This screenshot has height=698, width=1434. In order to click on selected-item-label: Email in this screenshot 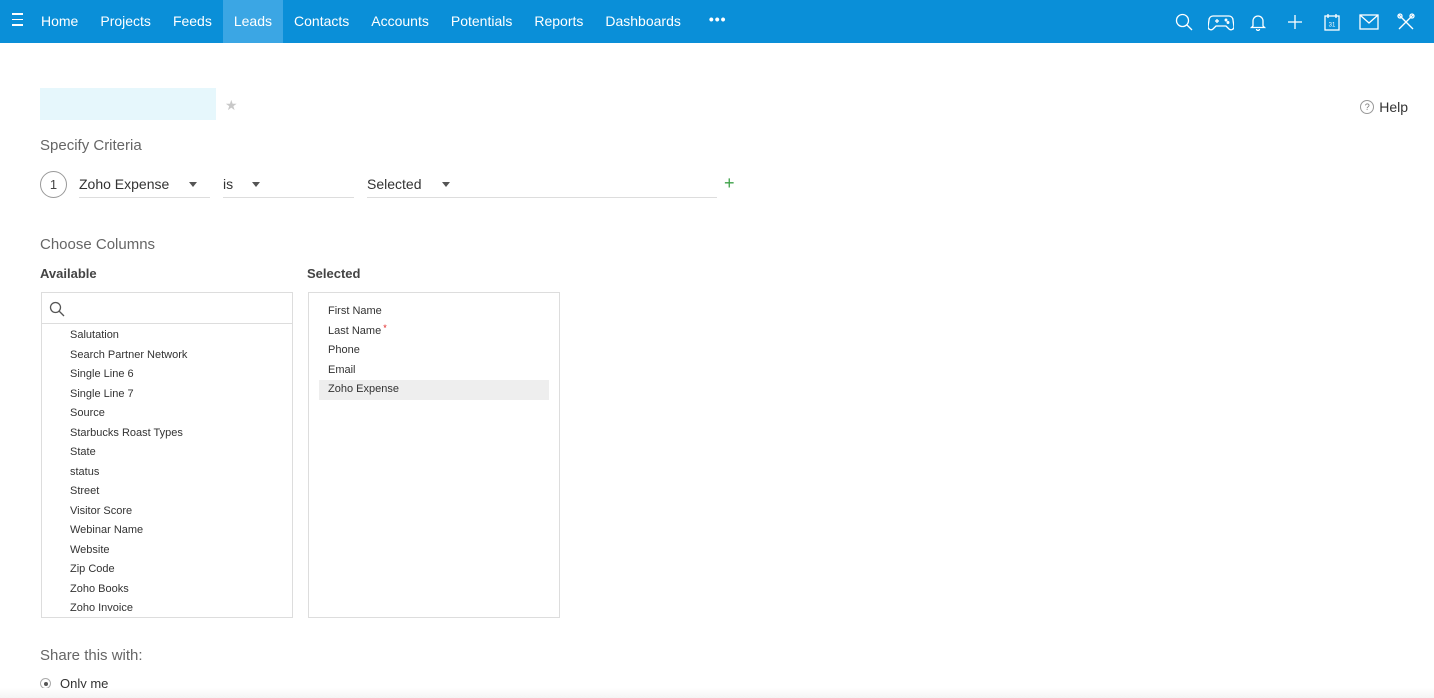, I will do `click(342, 369)`.